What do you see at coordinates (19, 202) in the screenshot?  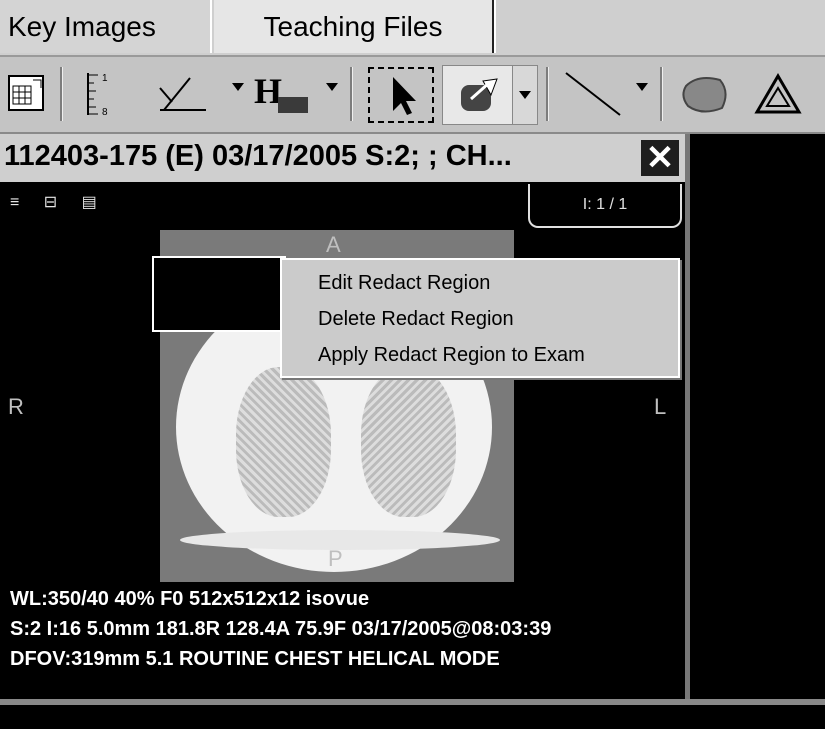 I see `list-icon: ≡` at bounding box center [19, 202].